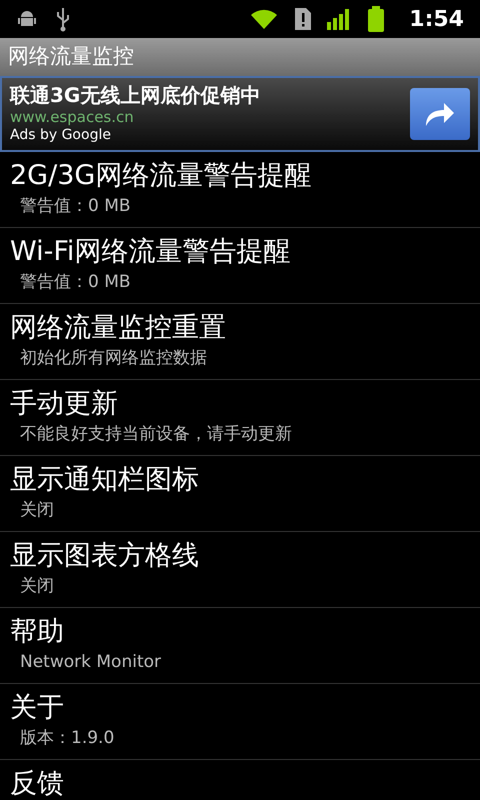  I want to click on settings-item: 显示图表方格线 关闭, so click(240, 570).